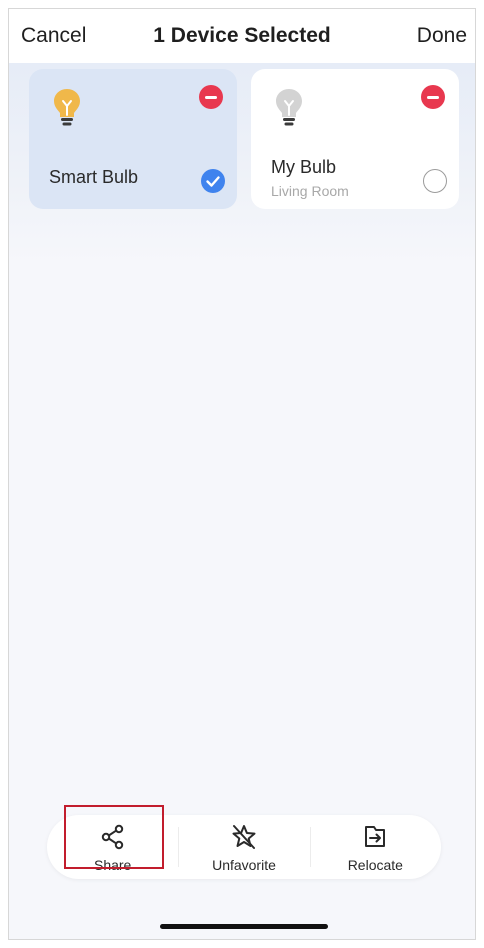 The height and width of the screenshot is (948, 484). Describe the element at coordinates (442, 36) in the screenshot. I see `done-button: Done` at that location.